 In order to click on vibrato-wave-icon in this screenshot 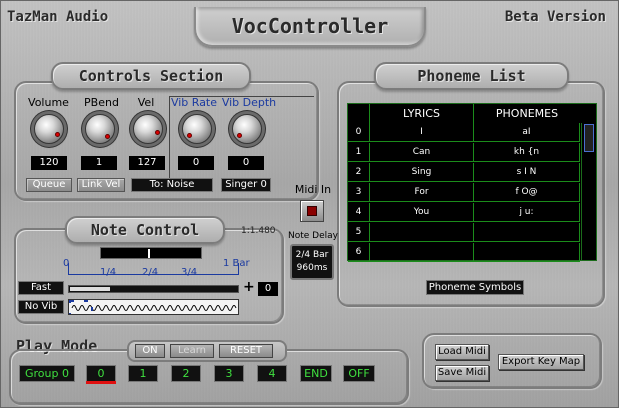, I will do `click(153, 307)`.